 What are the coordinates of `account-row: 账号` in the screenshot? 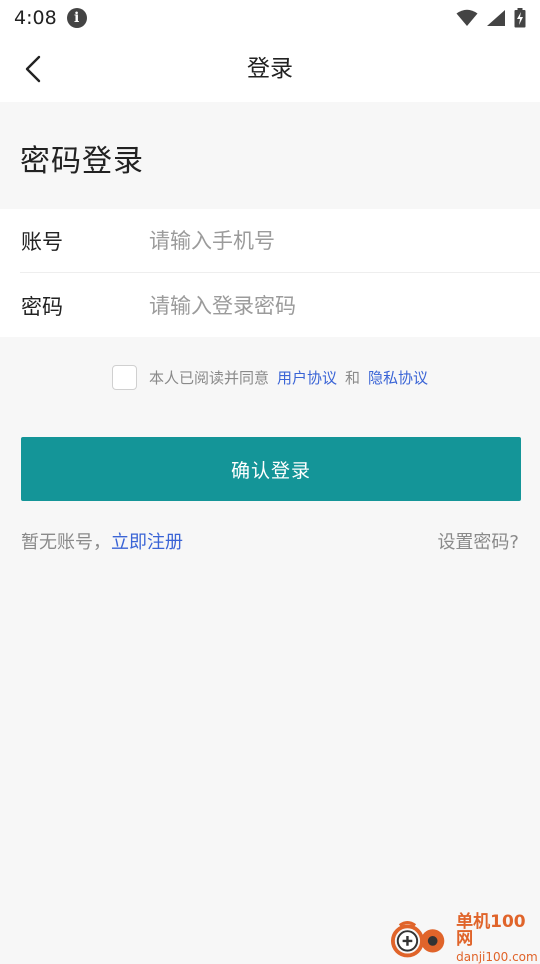 It's located at (270, 241).